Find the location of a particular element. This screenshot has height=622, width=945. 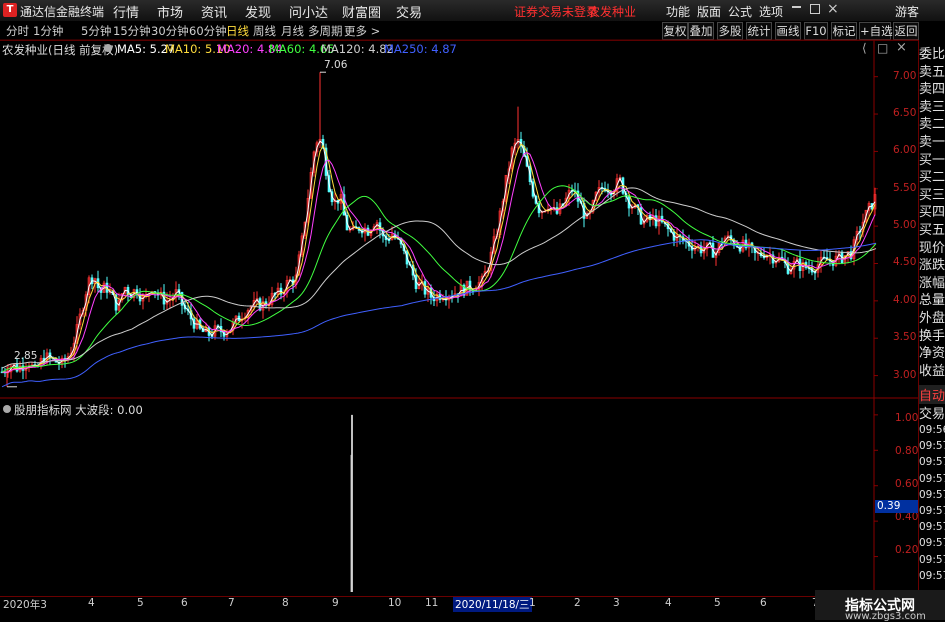

side-trade-time-3: 09:57 is located at coordinates (932, 478).